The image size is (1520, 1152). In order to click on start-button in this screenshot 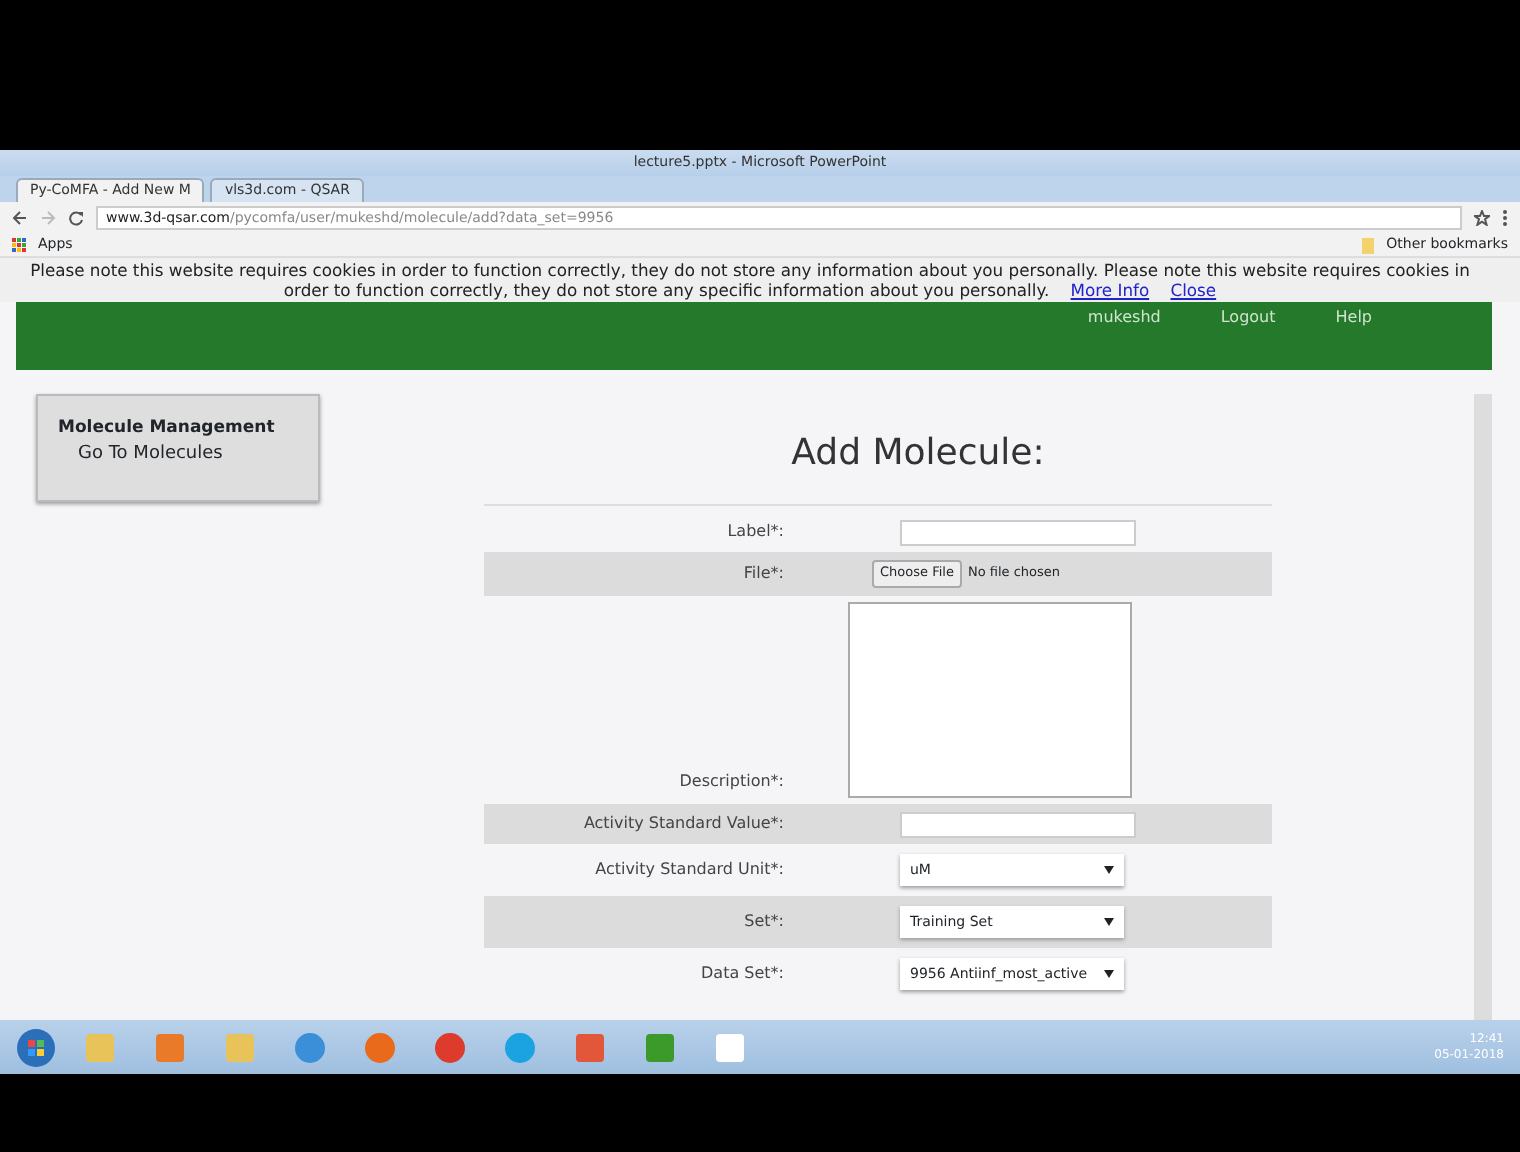, I will do `click(36, 1047)`.